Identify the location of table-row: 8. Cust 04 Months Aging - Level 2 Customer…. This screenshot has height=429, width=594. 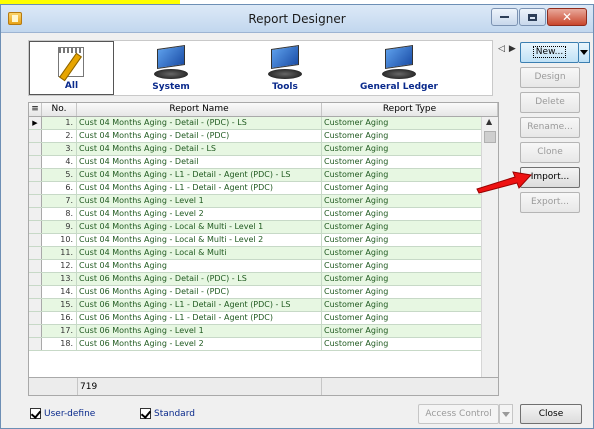
(263, 214).